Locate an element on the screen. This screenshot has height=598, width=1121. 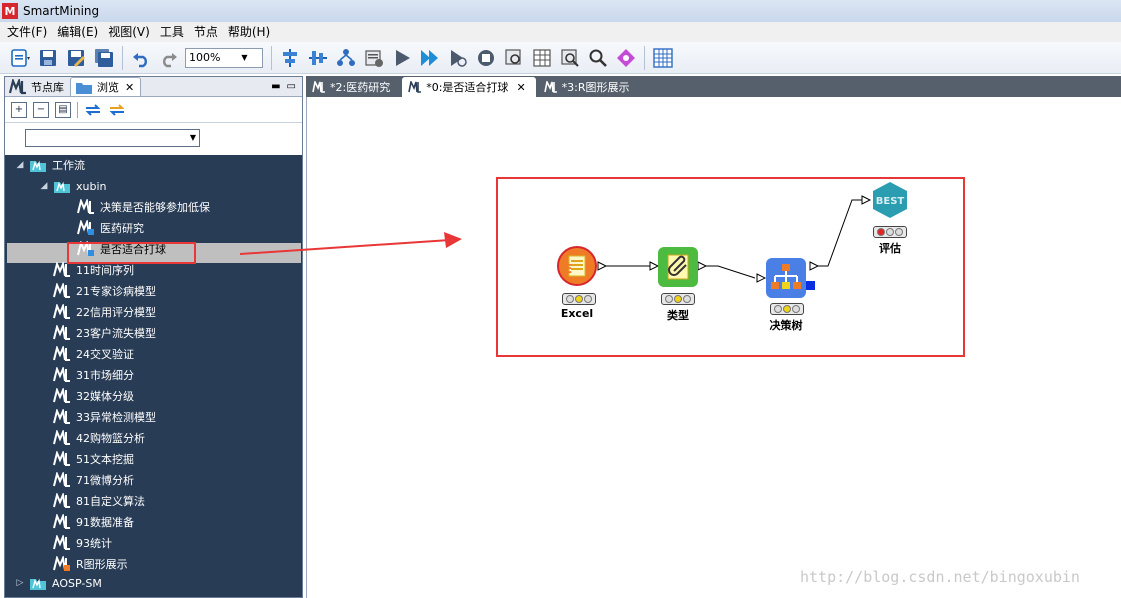
selected-port-marker is located at coordinates (810, 285).